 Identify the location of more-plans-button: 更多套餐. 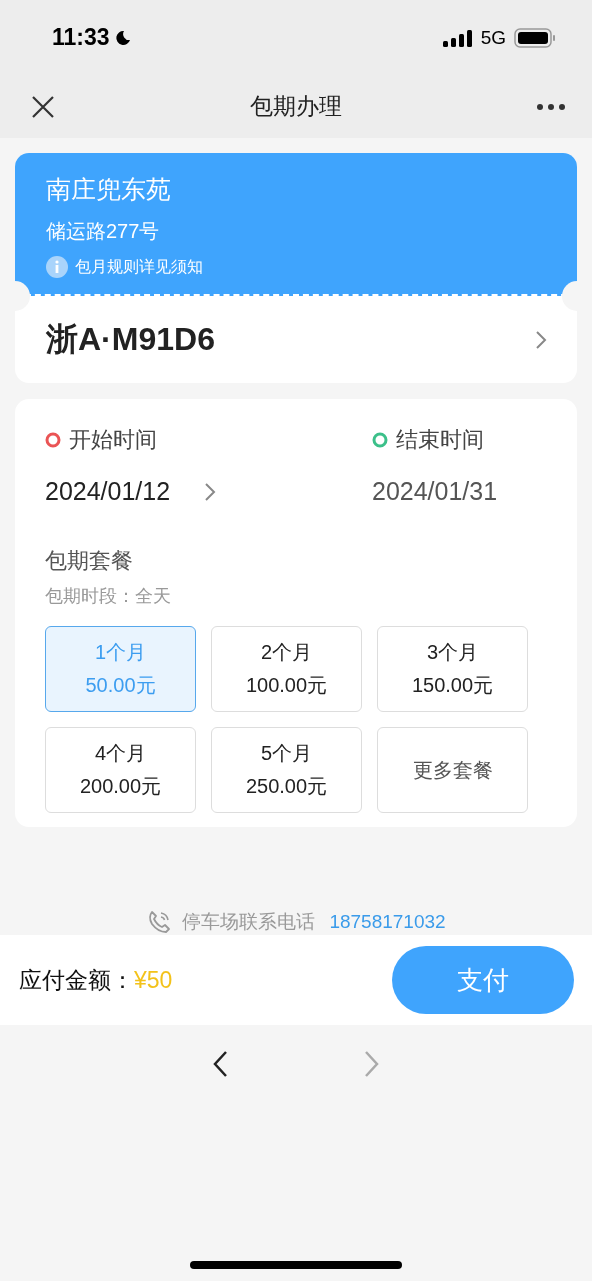
(452, 770).